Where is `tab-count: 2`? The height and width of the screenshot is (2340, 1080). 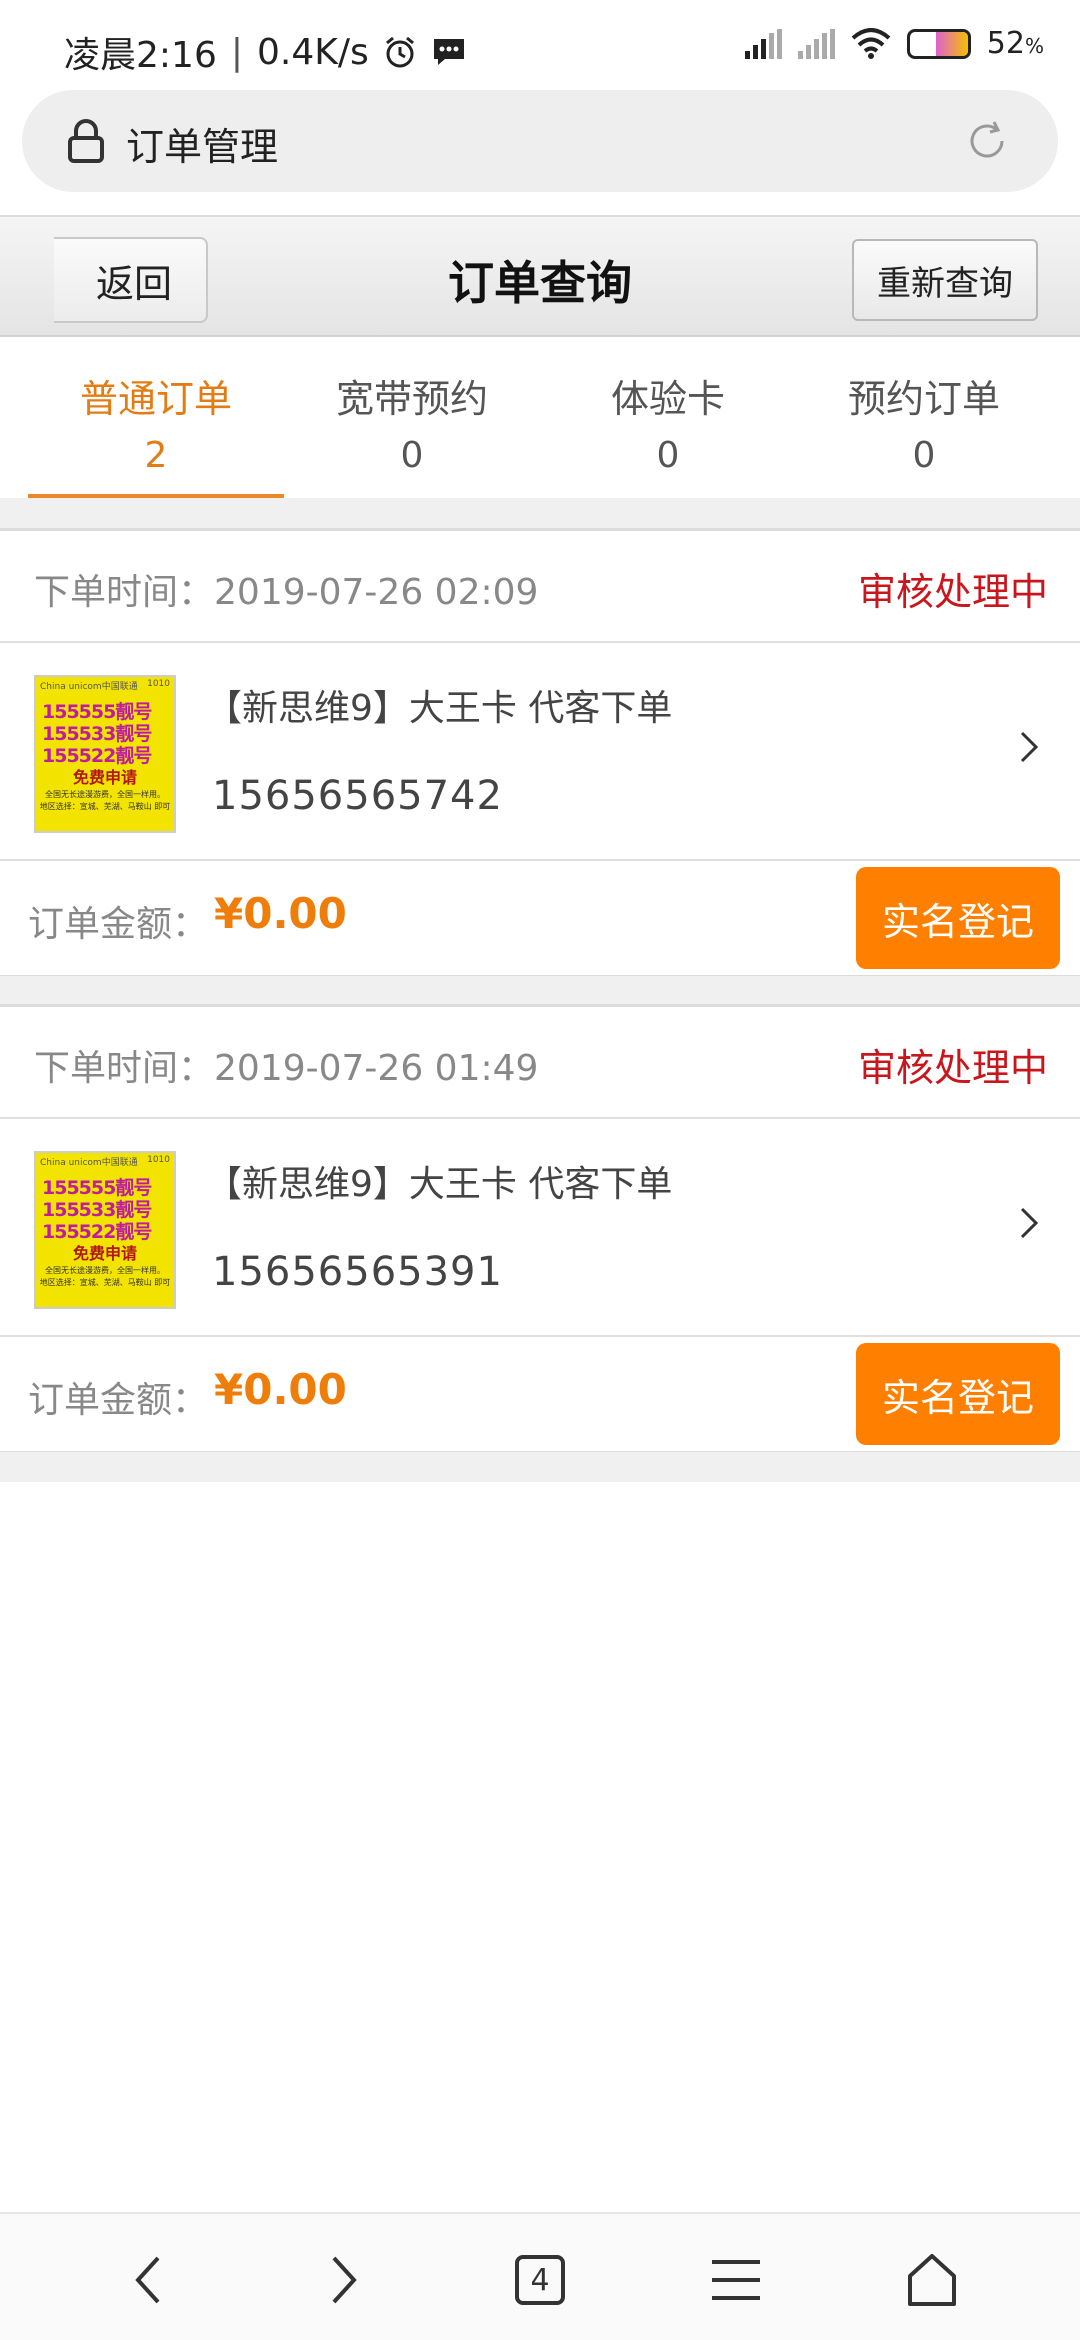
tab-count: 2 is located at coordinates (156, 455).